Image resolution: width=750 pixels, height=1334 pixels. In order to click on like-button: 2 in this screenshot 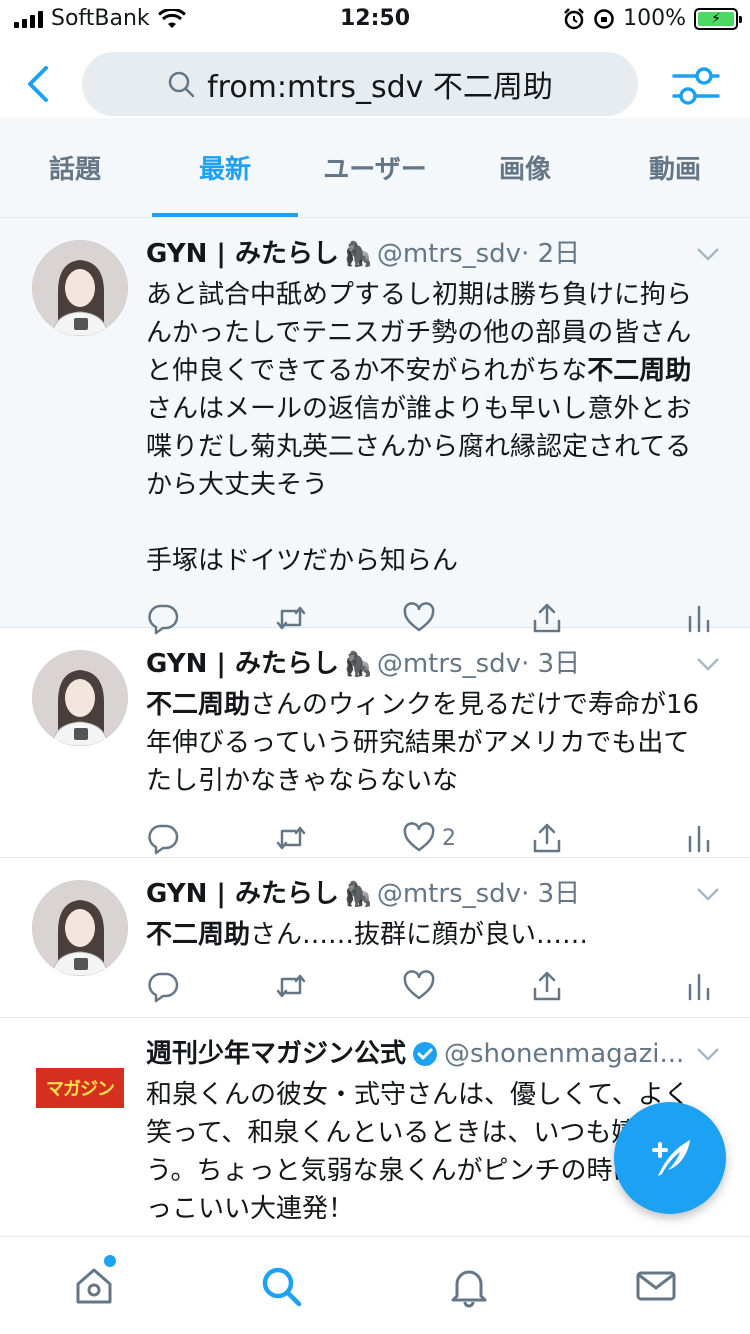, I will do `click(466, 838)`.